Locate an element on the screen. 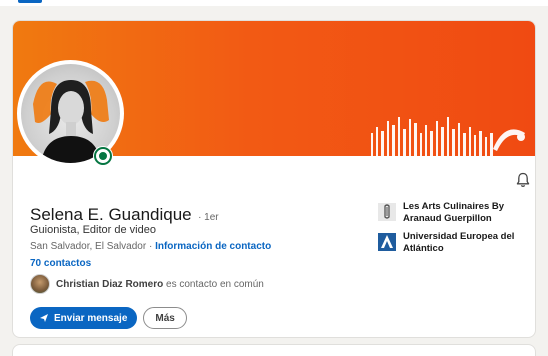 This screenshot has height=356, width=548. paper-plane-icon is located at coordinates (44, 318).